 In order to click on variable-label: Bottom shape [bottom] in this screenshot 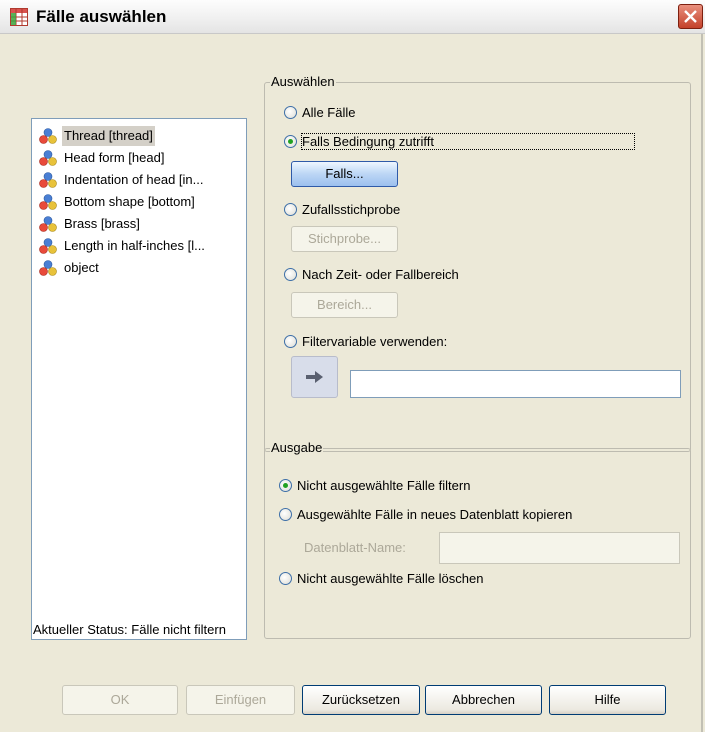, I will do `click(129, 201)`.